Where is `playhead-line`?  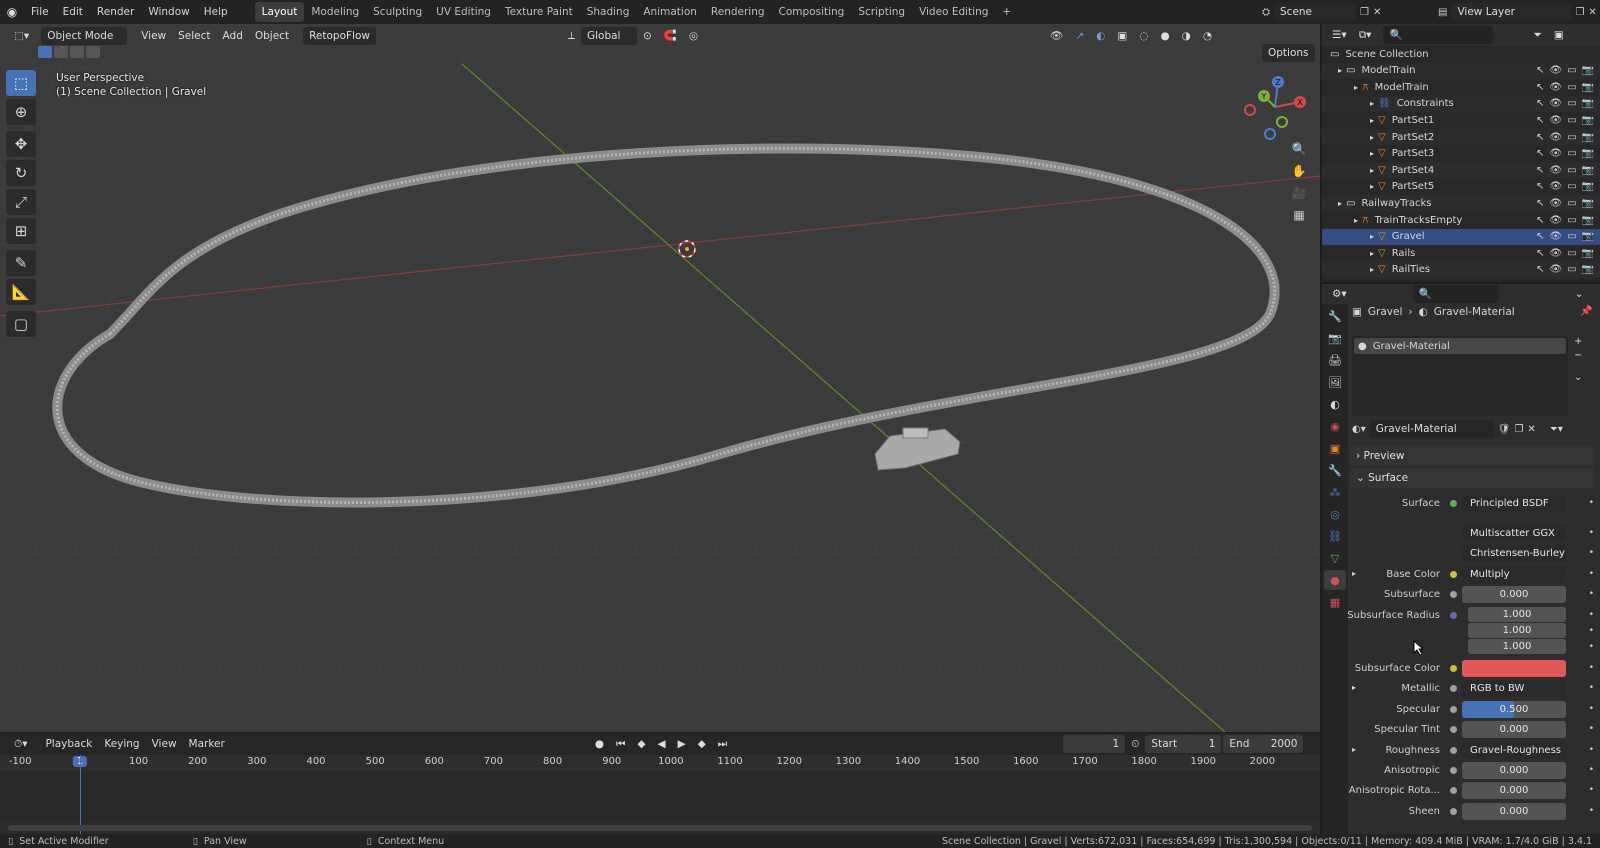 playhead-line is located at coordinates (80, 795).